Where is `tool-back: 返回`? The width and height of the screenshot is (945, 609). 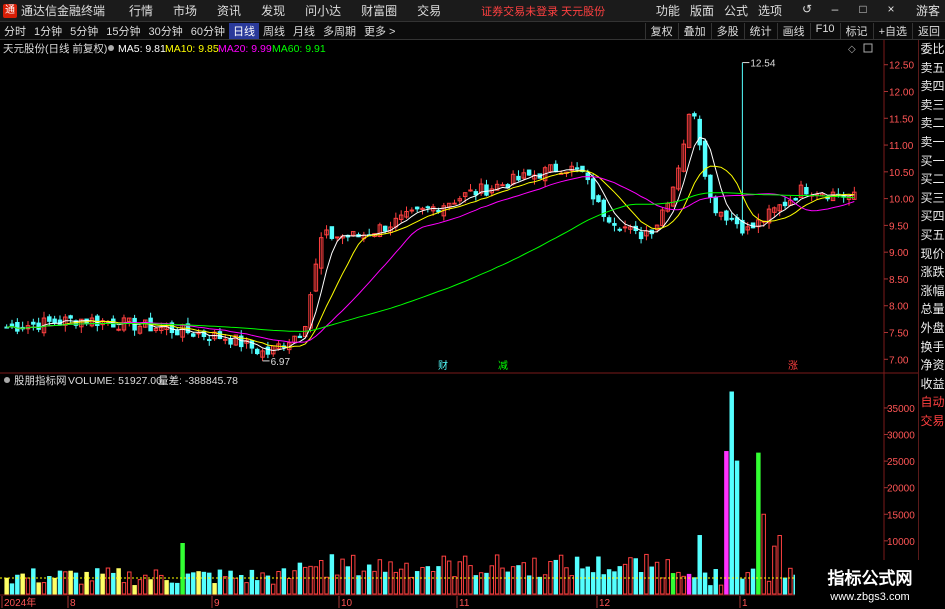
tool-back: 返回 is located at coordinates (928, 30).